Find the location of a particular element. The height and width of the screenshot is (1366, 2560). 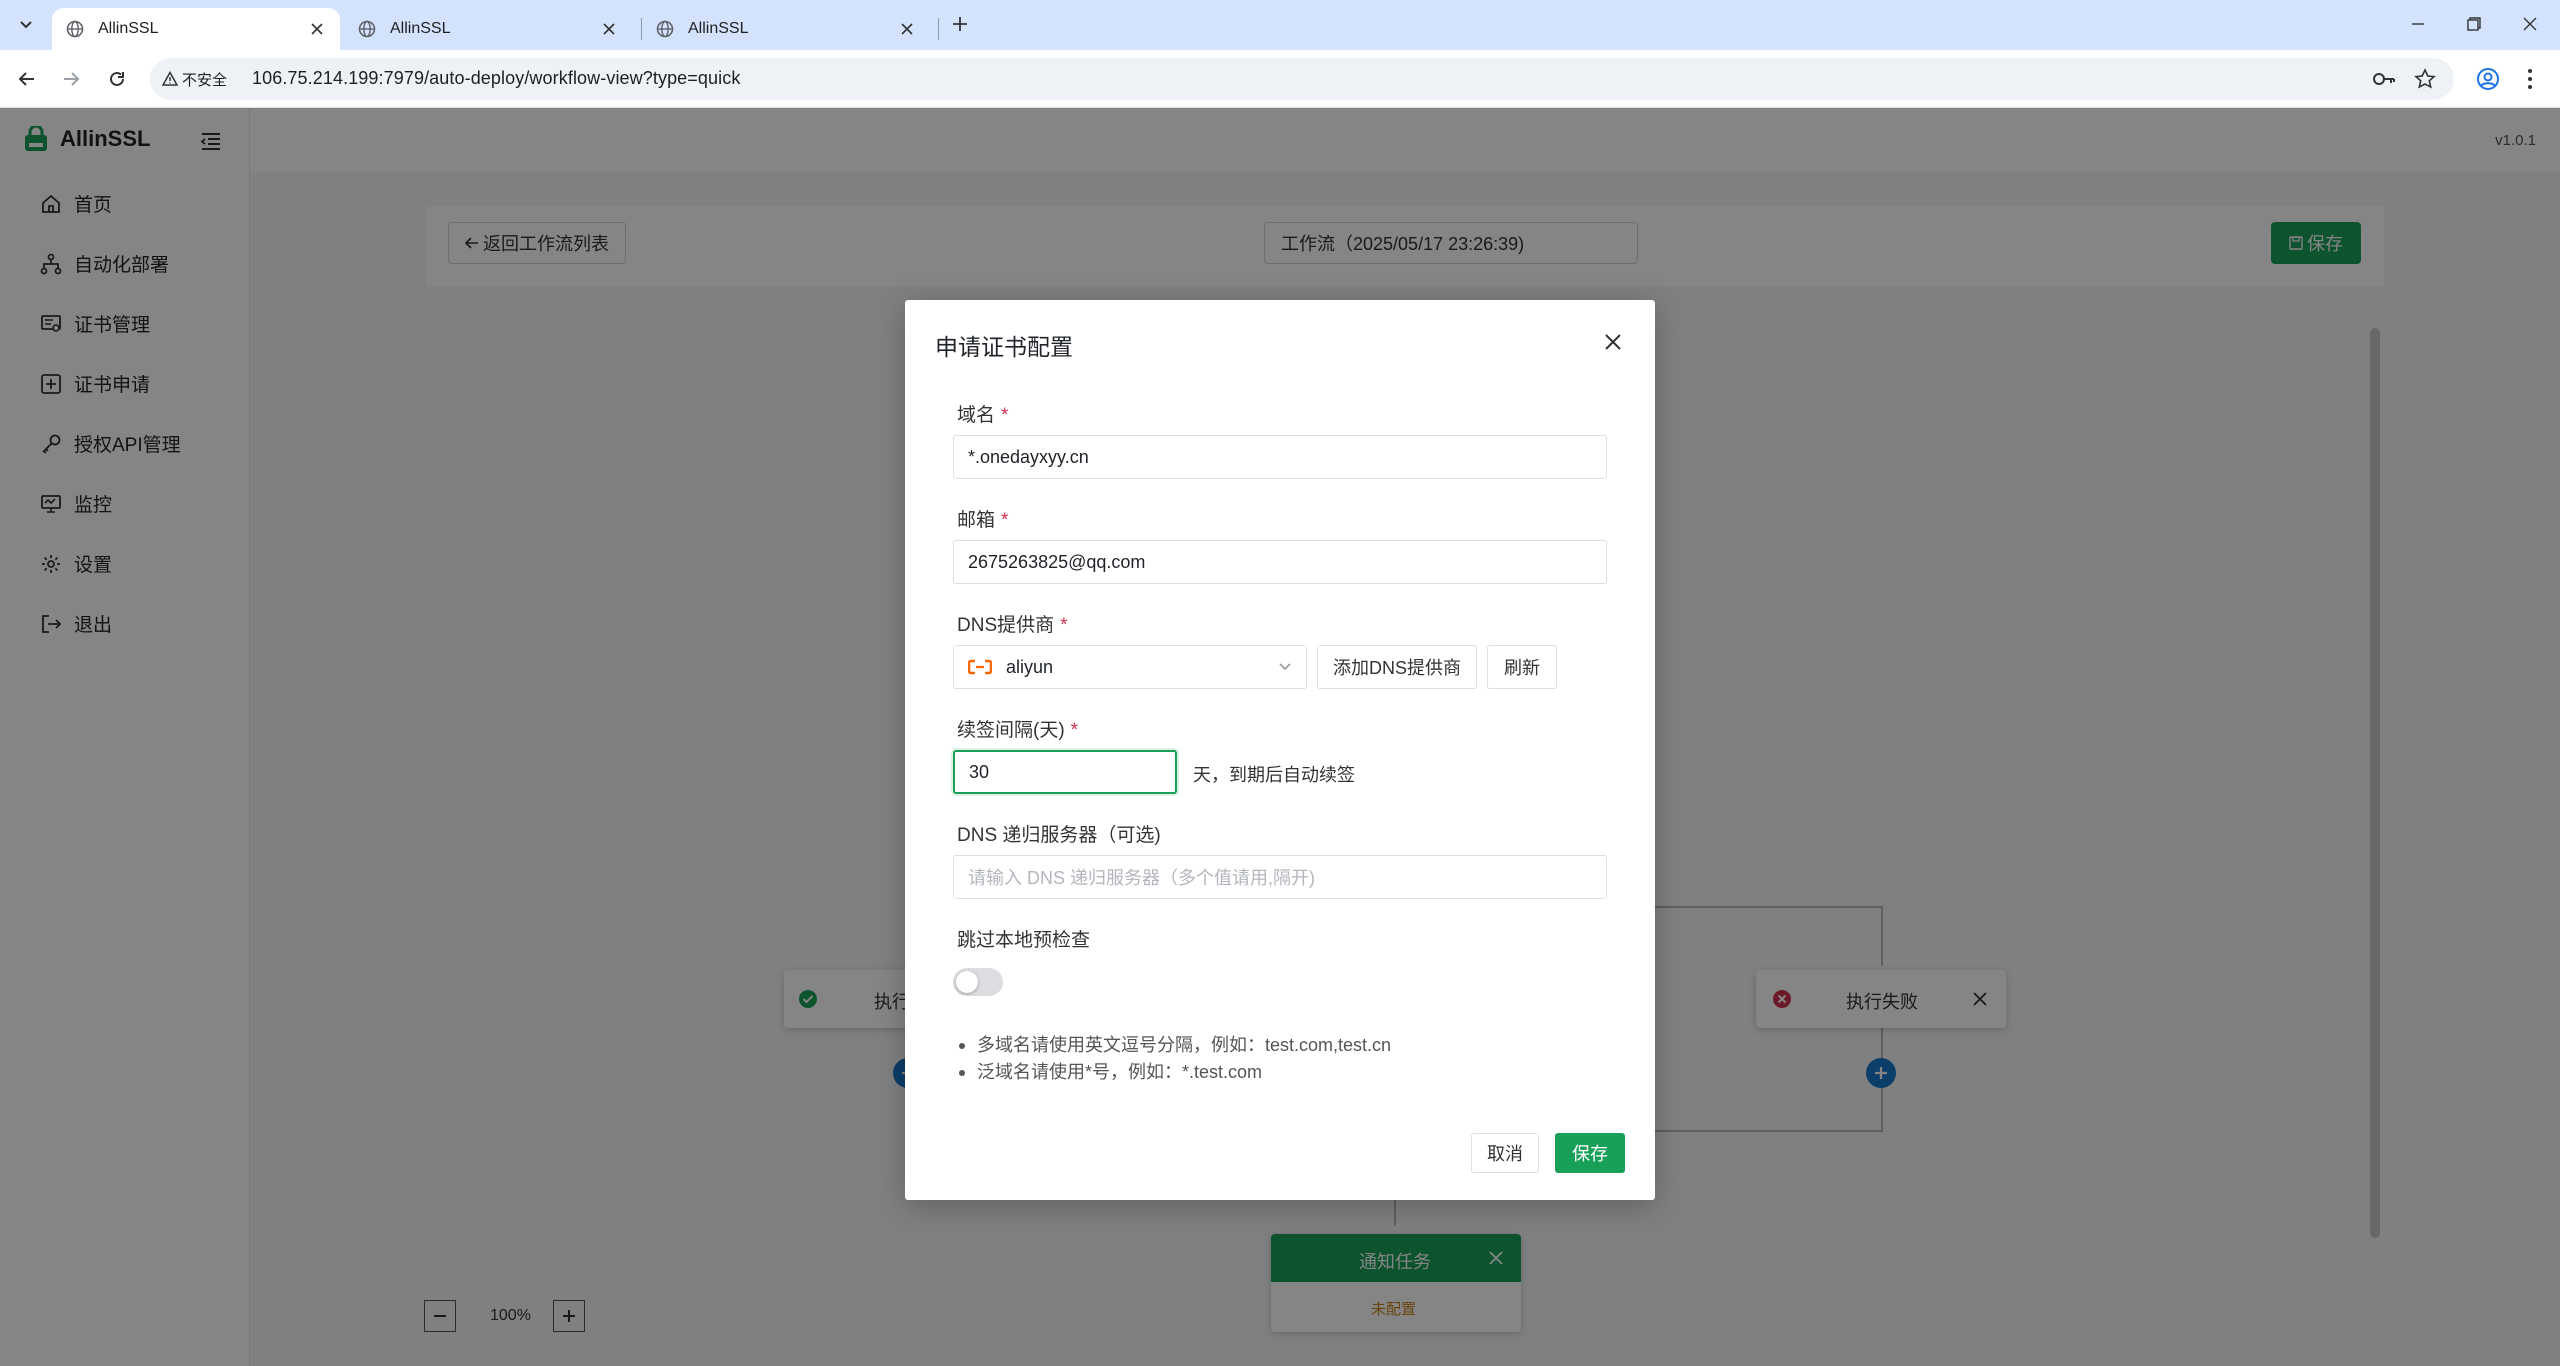

aliyun-logo-icon is located at coordinates (980, 667).